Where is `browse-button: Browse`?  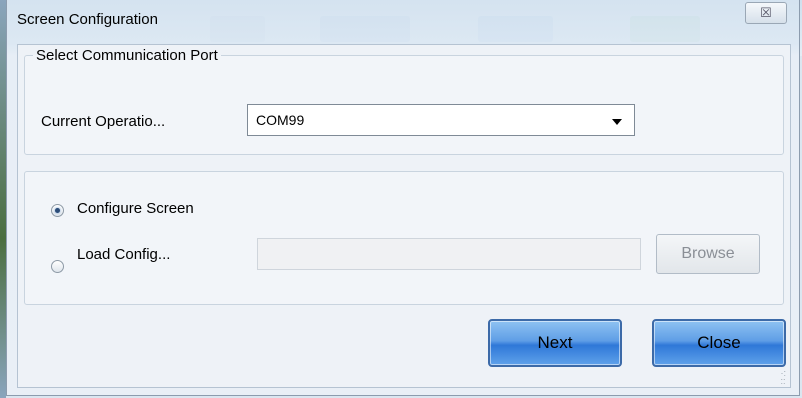
browse-button: Browse is located at coordinates (708, 254).